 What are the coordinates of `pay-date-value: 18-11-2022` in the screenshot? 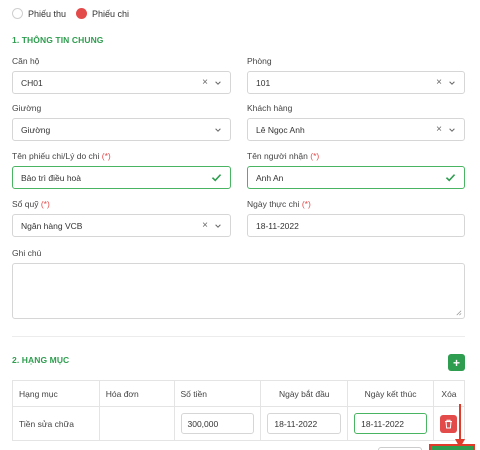 It's located at (277, 225).